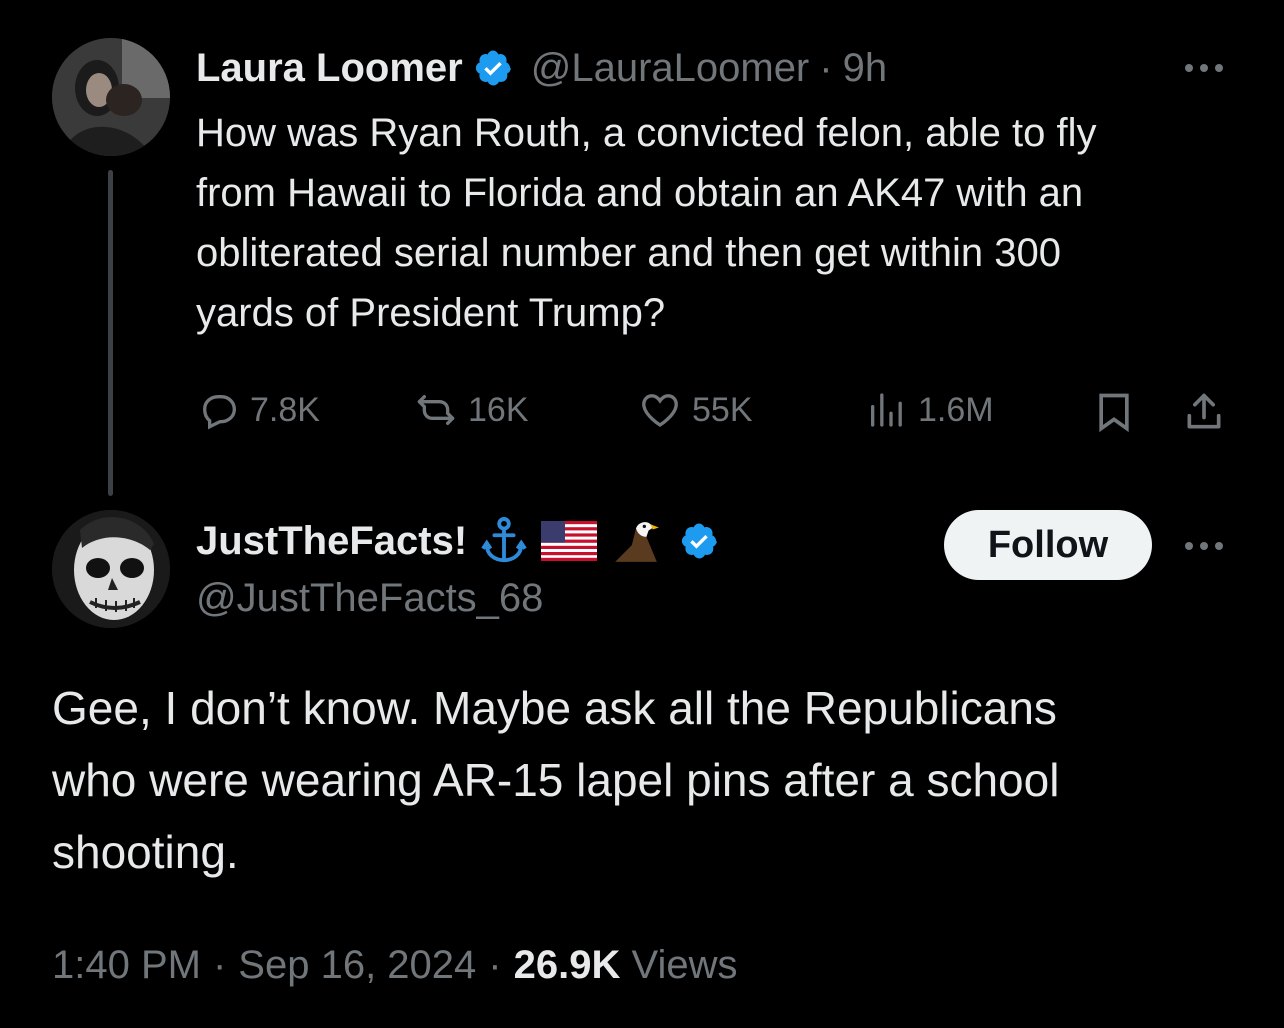 The image size is (1284, 1028). What do you see at coordinates (111, 97) in the screenshot?
I see `laura-loomer-avatar` at bounding box center [111, 97].